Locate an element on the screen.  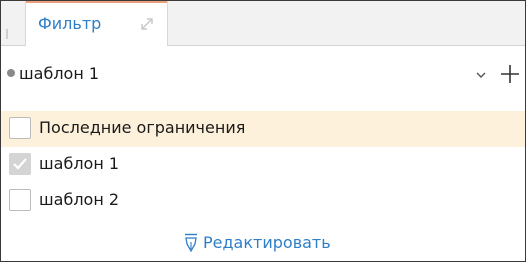
list-item-label: Последние ограничения is located at coordinates (142, 127).